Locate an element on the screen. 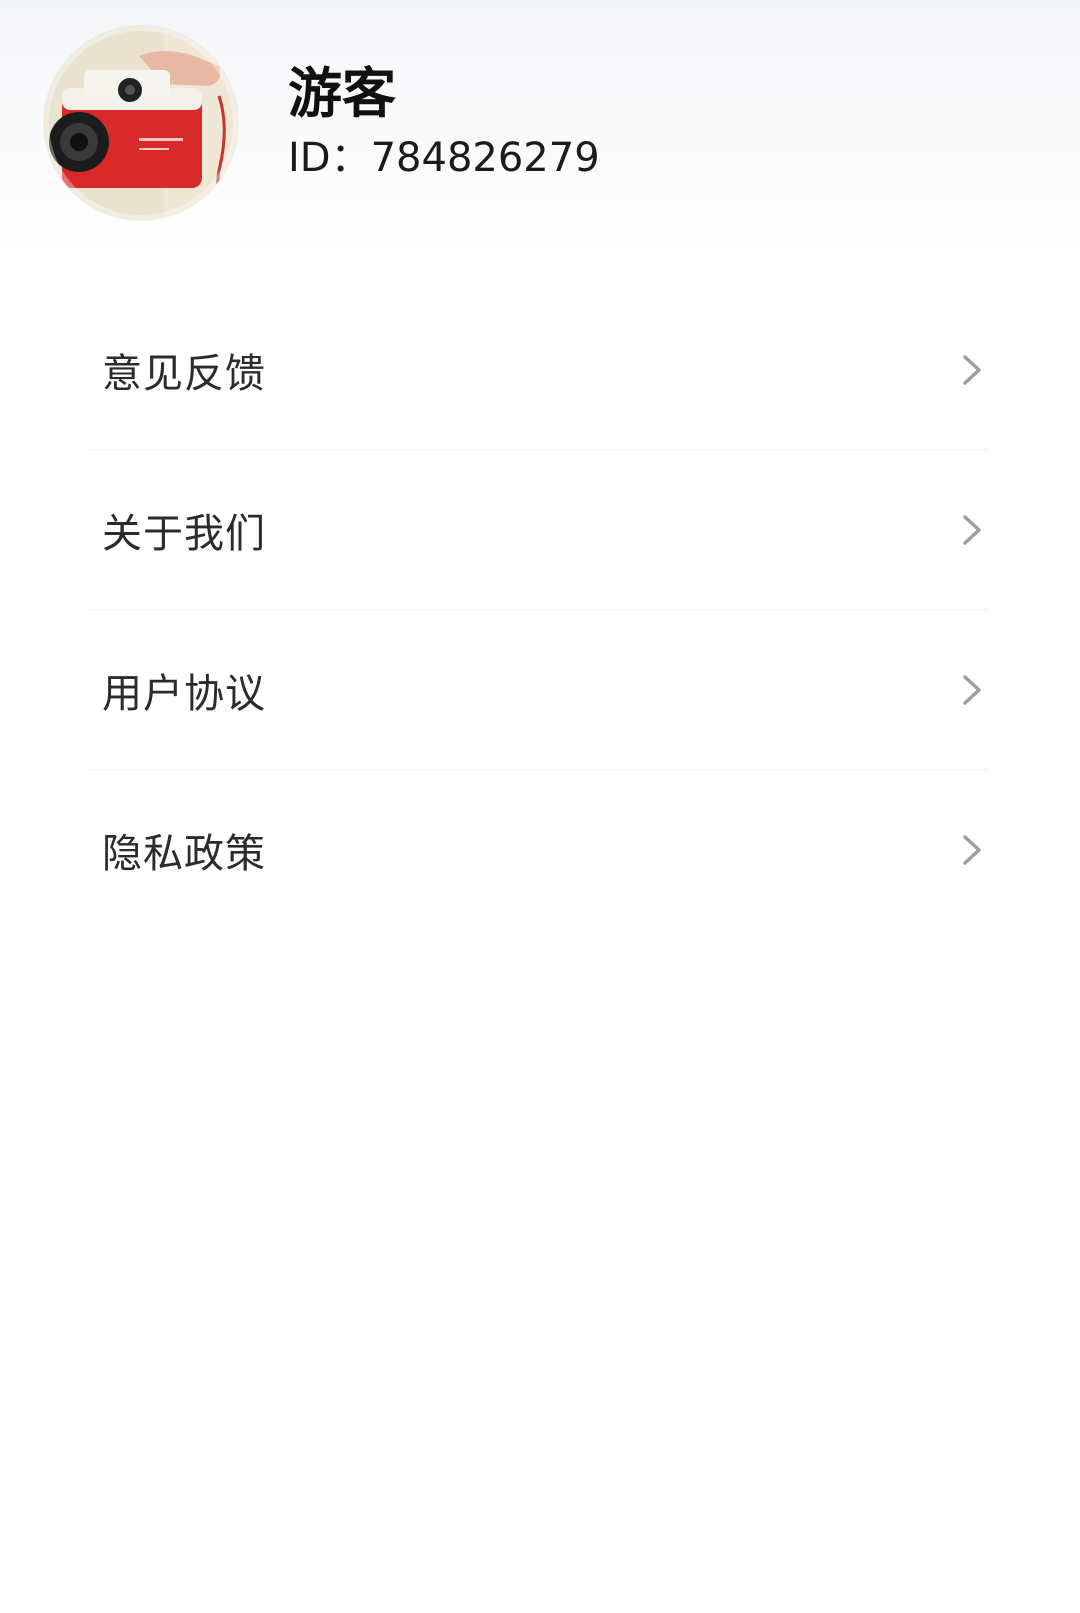  menu-item-label: 意见反馈 is located at coordinates (184, 373).